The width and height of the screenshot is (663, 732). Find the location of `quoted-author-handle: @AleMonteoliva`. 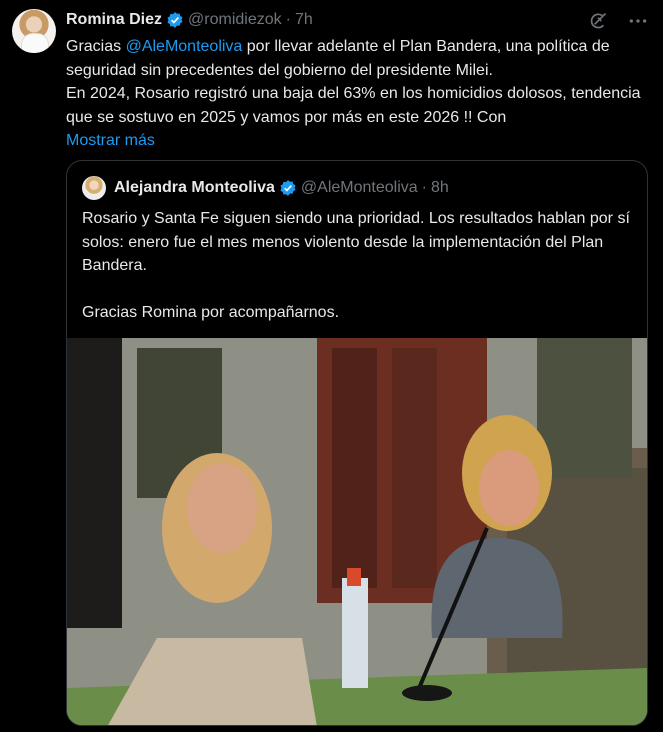

quoted-author-handle: @AleMonteoliva is located at coordinates (359, 187).